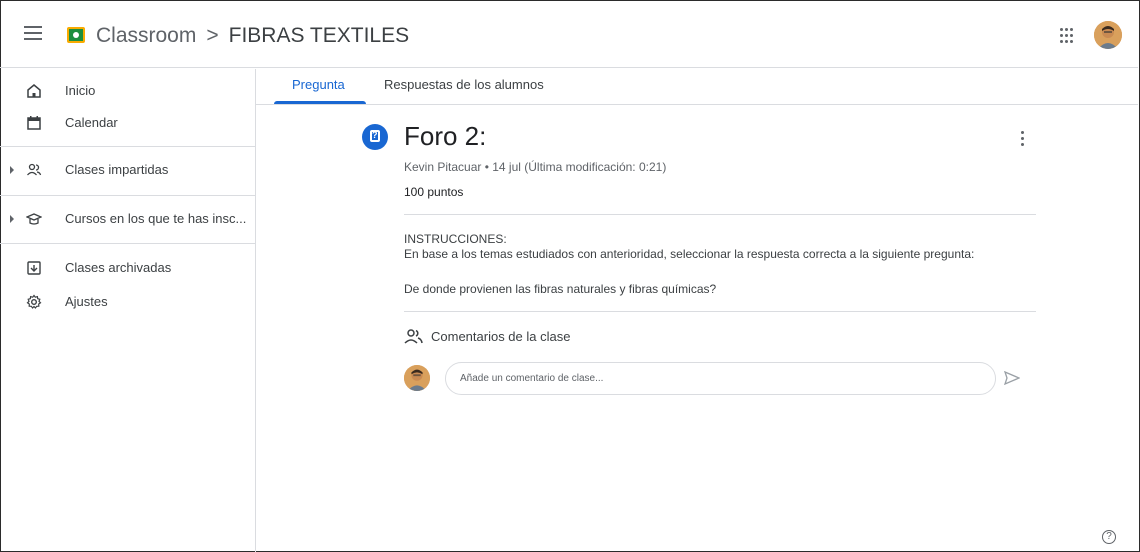 Image resolution: width=1140 pixels, height=552 pixels. I want to click on post-points: 100 puntos, so click(434, 192).